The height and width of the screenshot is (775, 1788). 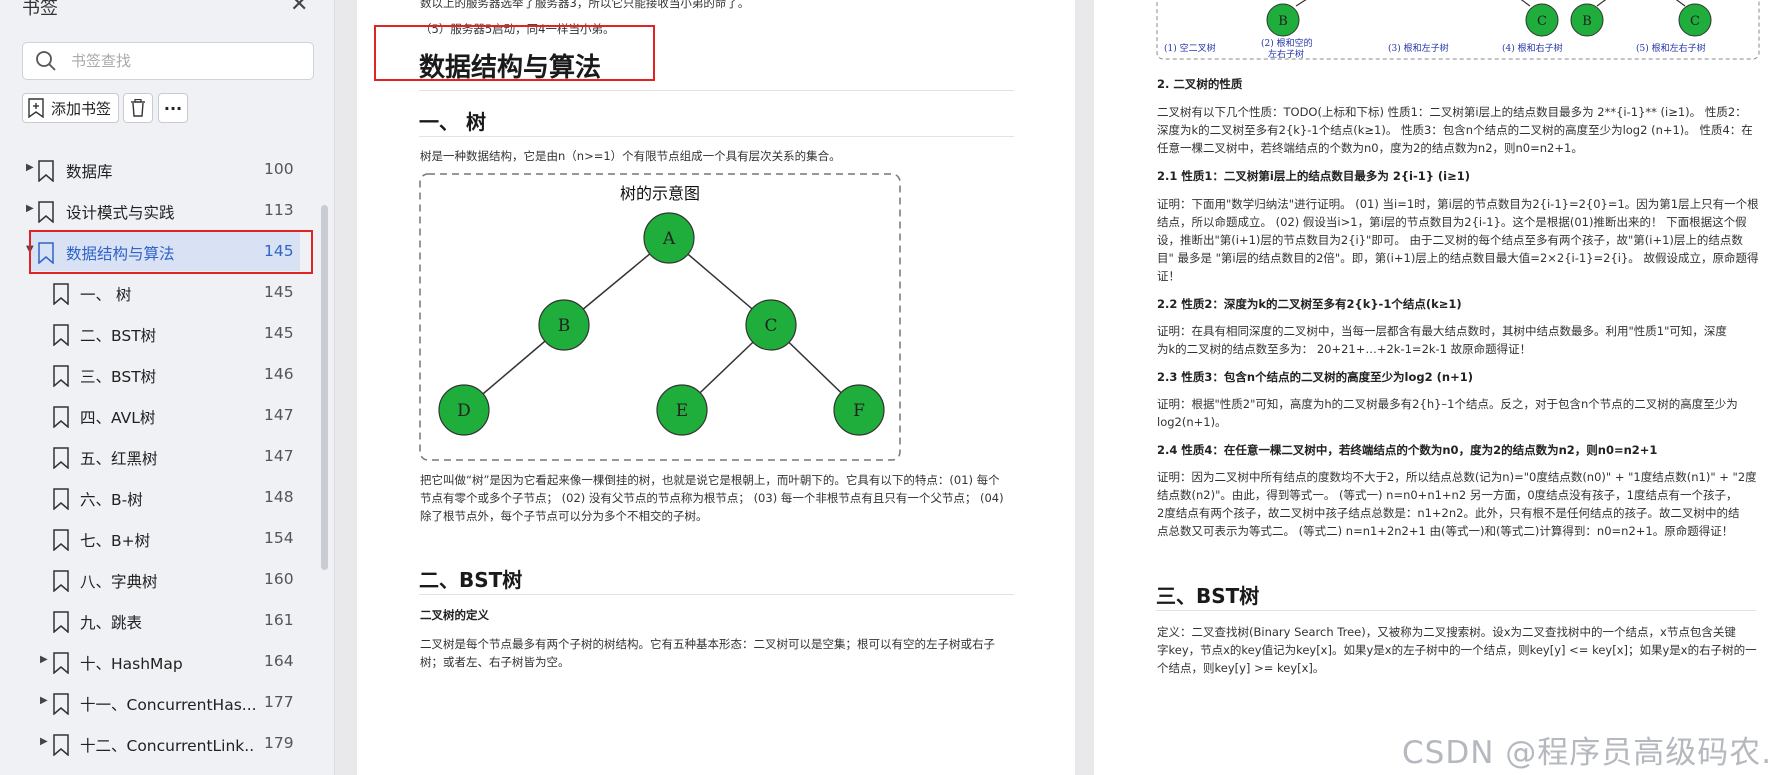 What do you see at coordinates (682, 410) in the screenshot?
I see `tree-node-e: E` at bounding box center [682, 410].